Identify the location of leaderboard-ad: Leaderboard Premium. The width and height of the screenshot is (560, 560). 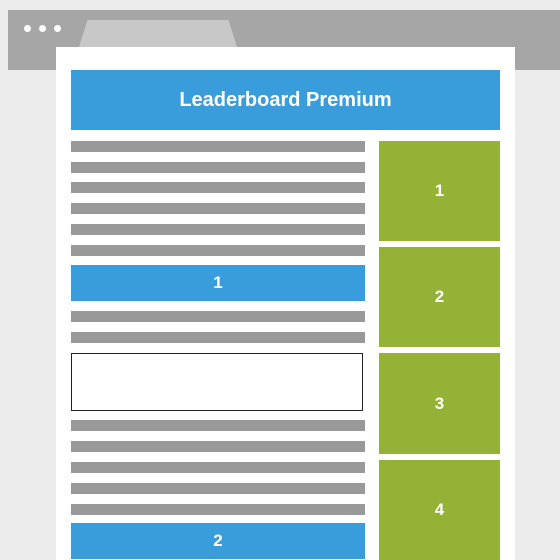
(285, 100).